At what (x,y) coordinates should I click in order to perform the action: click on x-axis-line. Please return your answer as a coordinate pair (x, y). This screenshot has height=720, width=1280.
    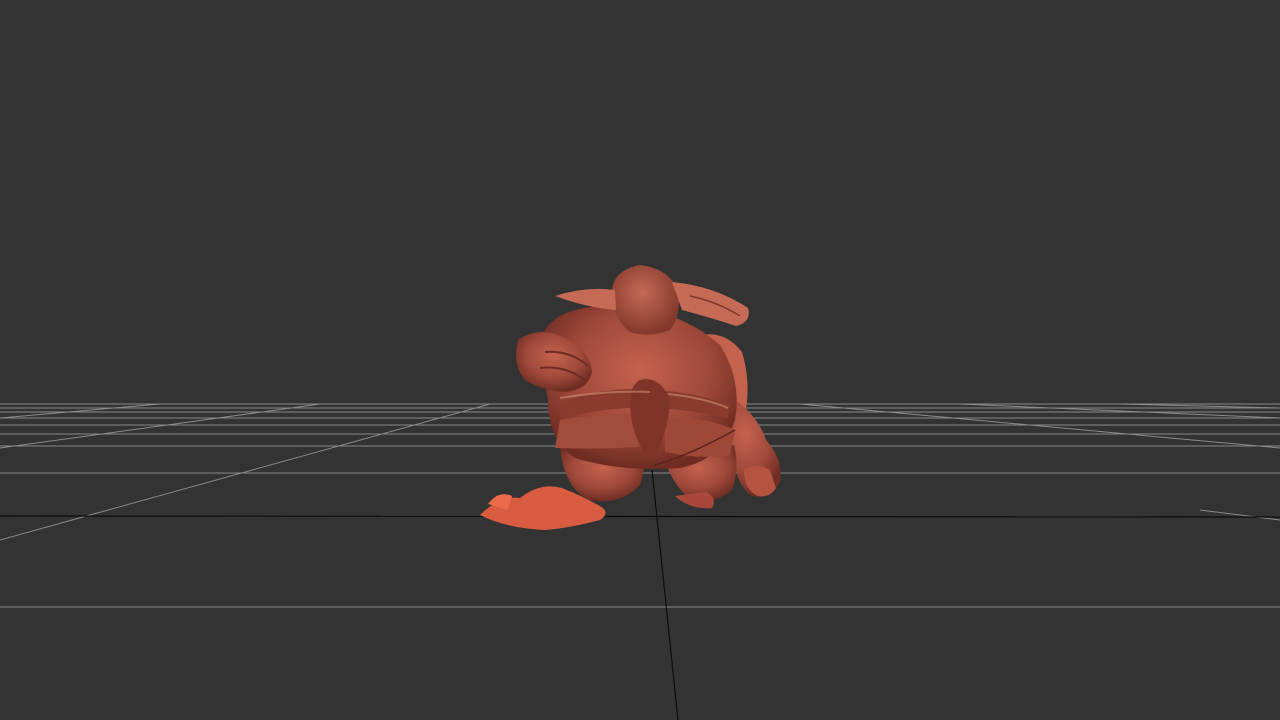
    Looking at the image, I should click on (640, 516).